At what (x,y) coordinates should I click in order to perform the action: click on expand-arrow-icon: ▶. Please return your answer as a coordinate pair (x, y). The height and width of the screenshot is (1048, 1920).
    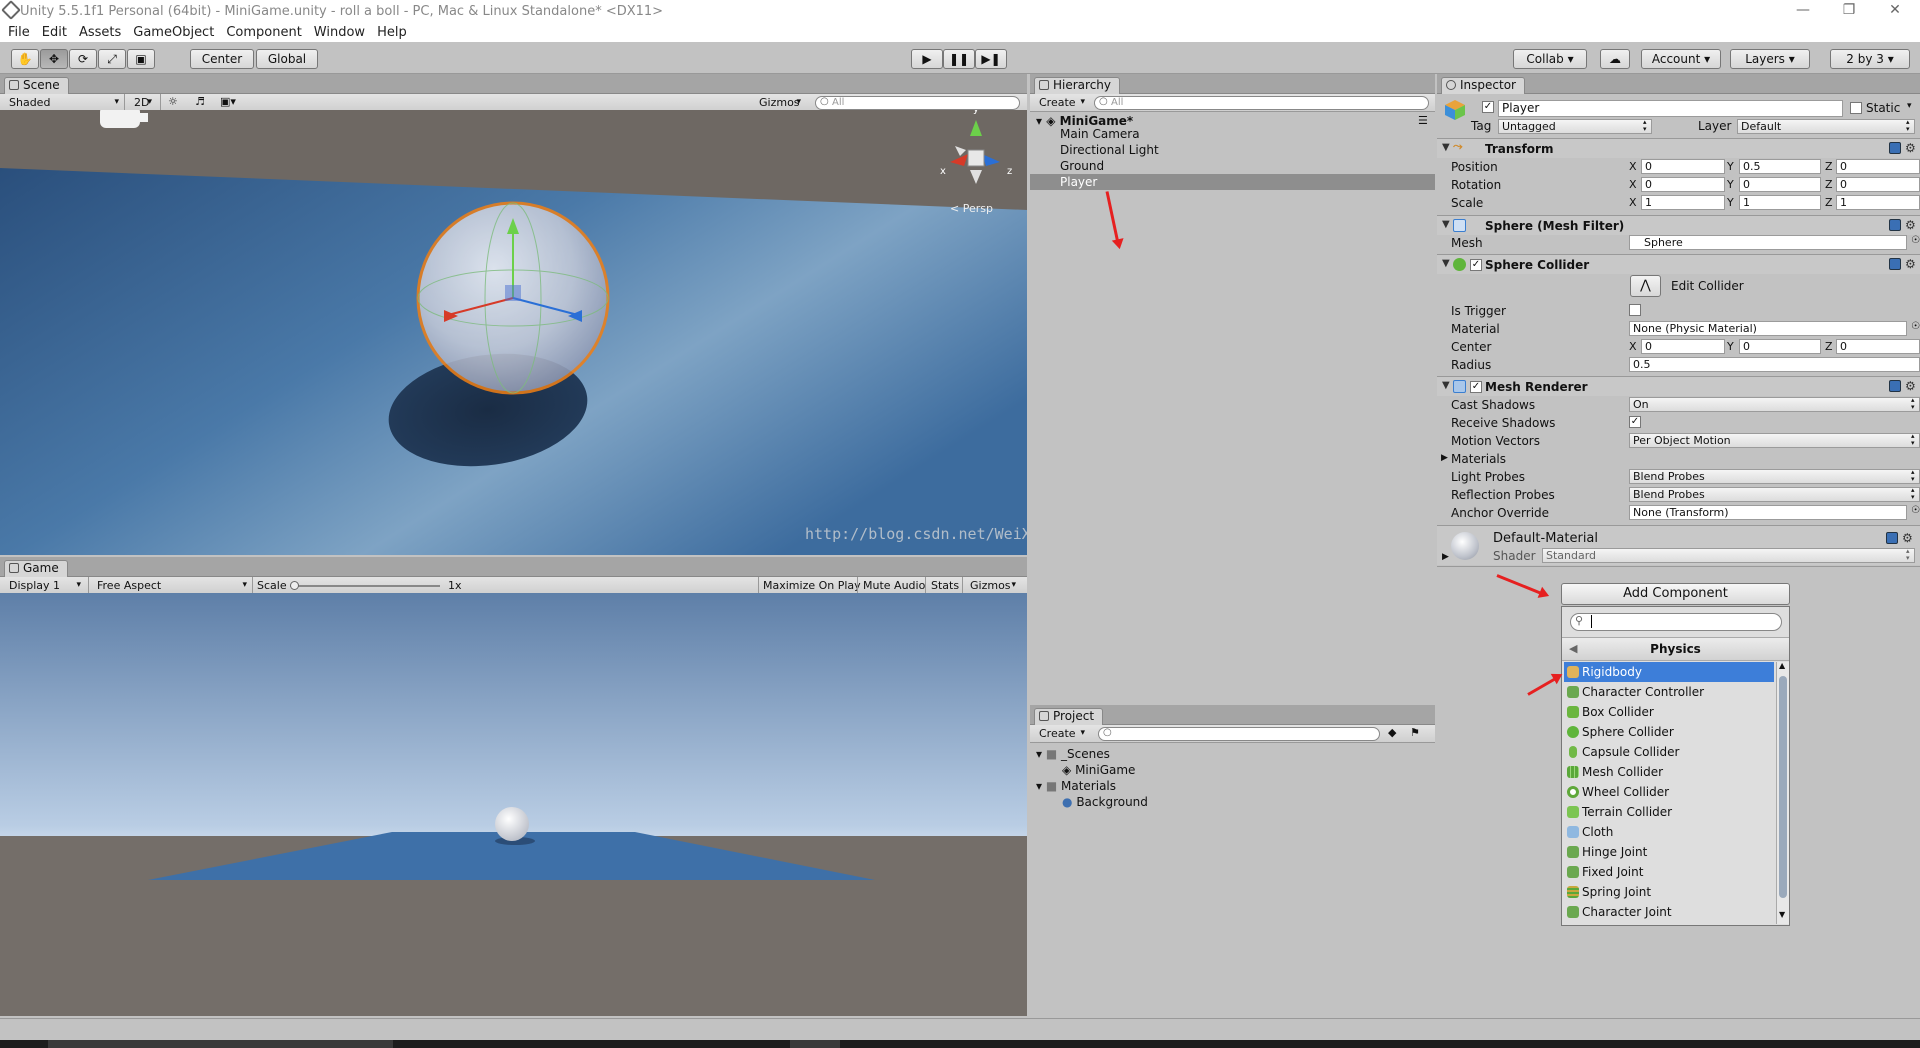
    Looking at the image, I should click on (1445, 557).